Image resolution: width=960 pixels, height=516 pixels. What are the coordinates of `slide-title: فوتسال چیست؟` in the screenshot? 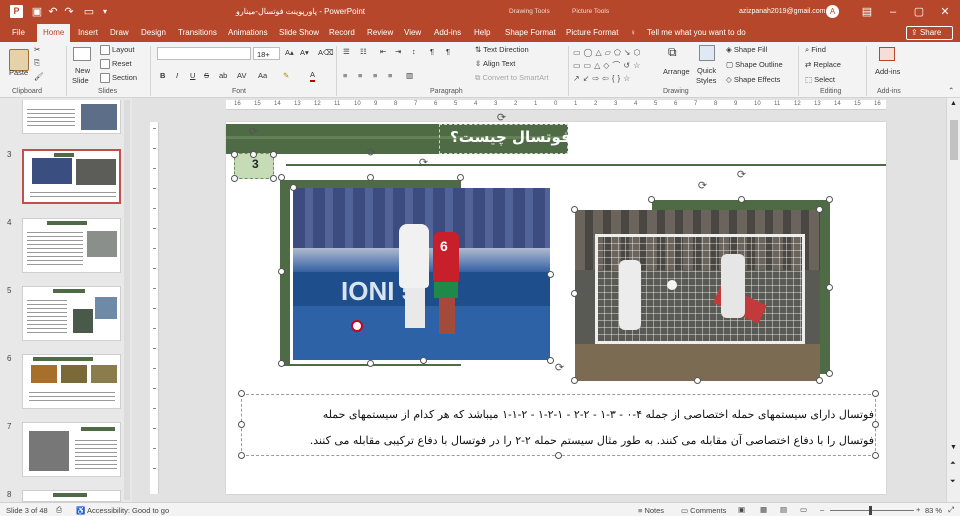 It's located at (510, 137).